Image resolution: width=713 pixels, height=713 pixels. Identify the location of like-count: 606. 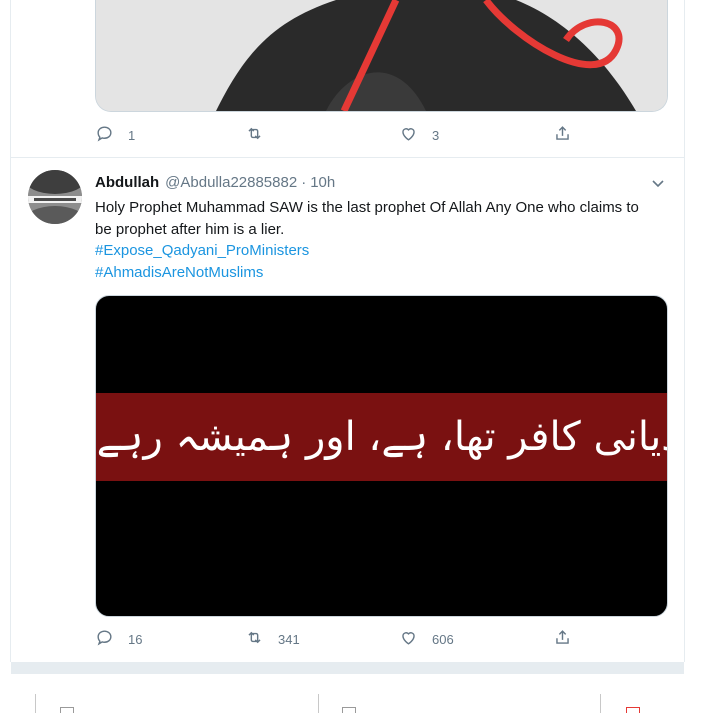
(443, 639).